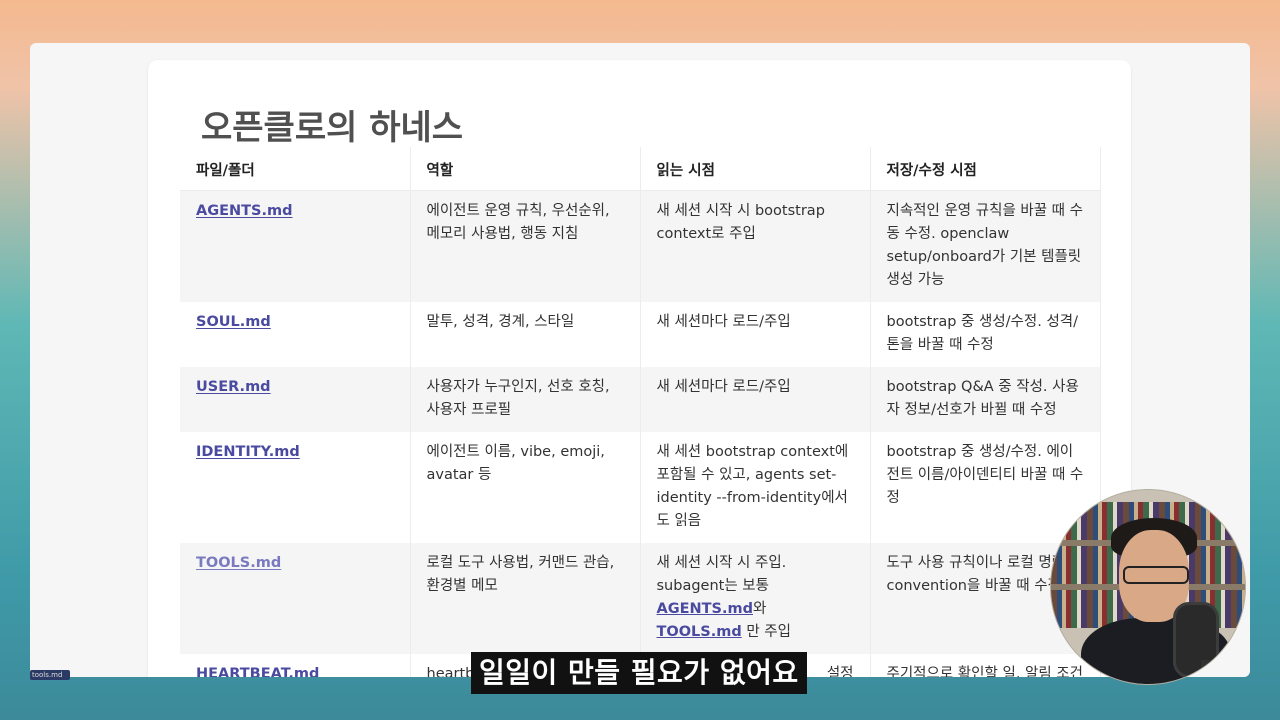  Describe the element at coordinates (233, 322) in the screenshot. I see `file-link-soul: SOUL.md` at that location.